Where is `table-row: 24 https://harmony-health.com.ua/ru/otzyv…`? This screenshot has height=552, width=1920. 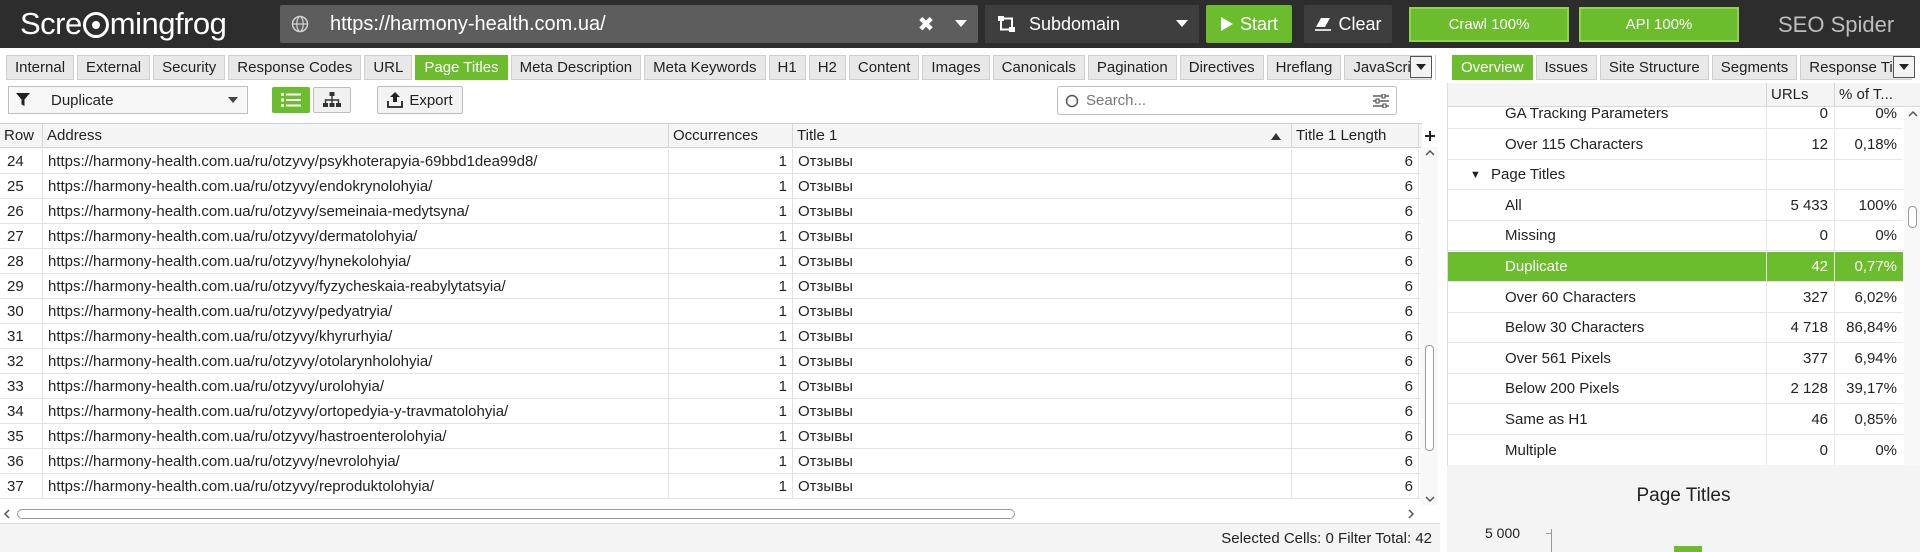 table-row: 24 https://harmony-health.com.ua/ru/otzyv… is located at coordinates (711, 161).